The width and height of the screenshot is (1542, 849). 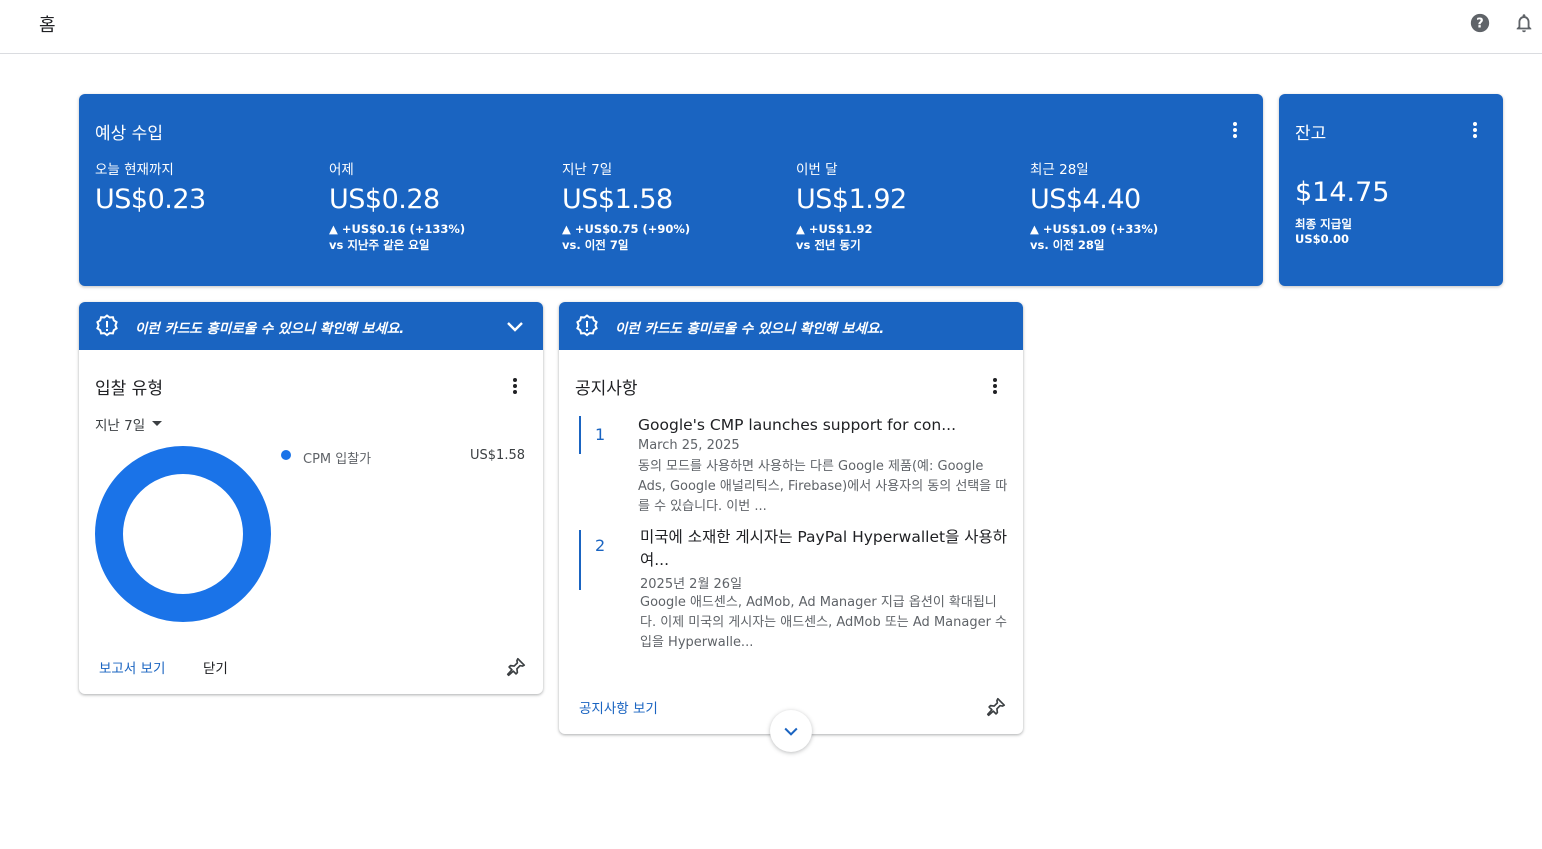 What do you see at coordinates (600, 545) in the screenshot?
I see `notice-number: 2` at bounding box center [600, 545].